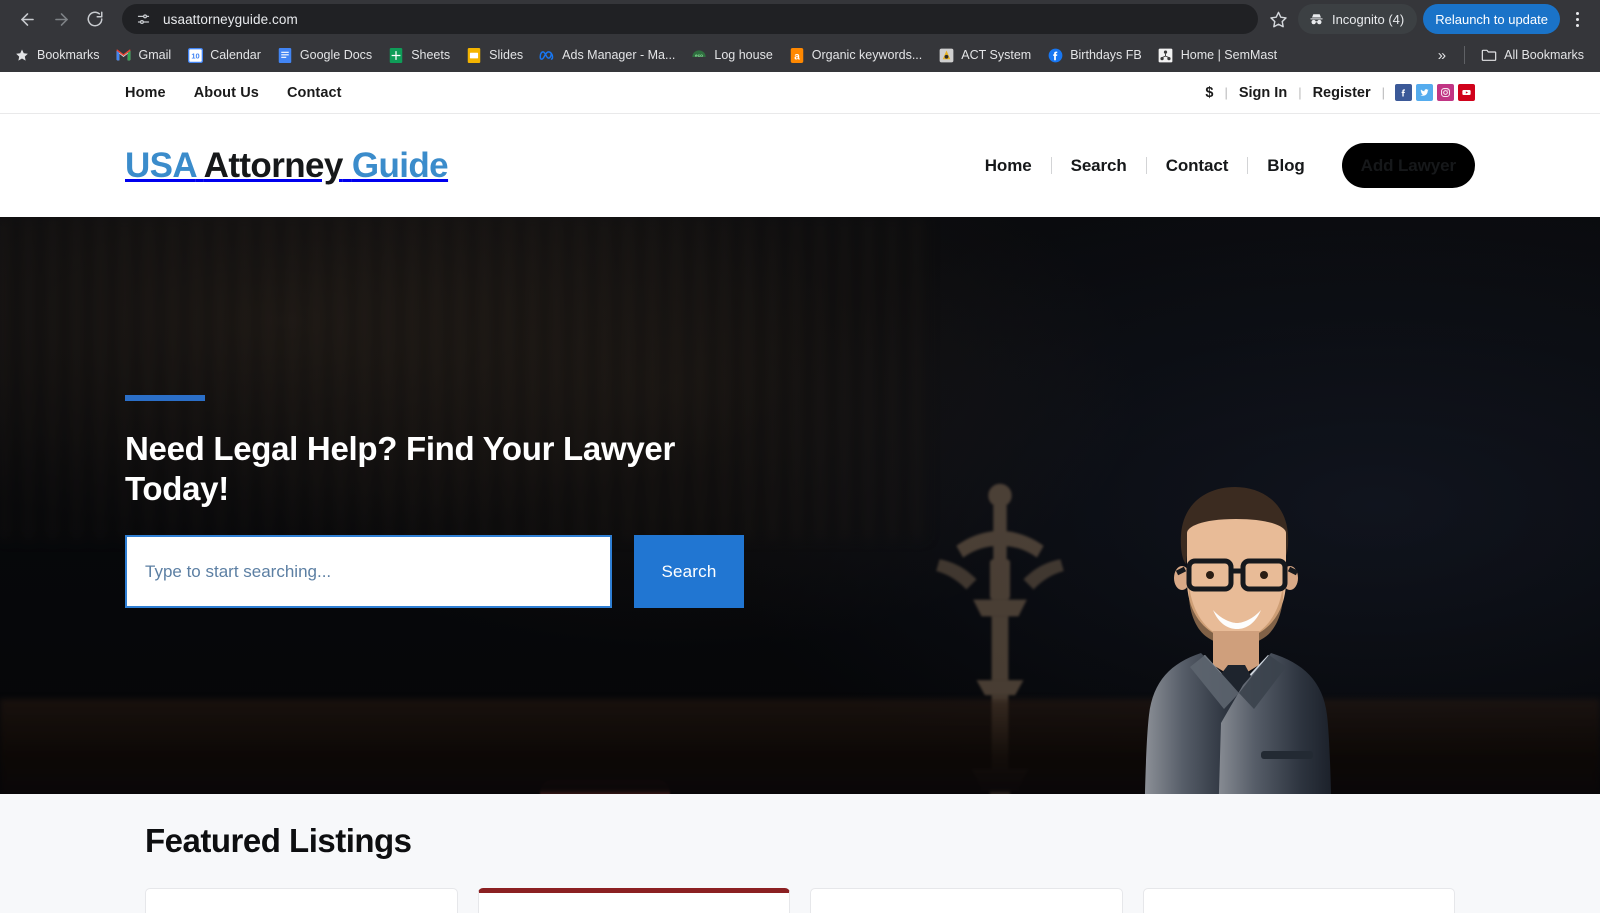  What do you see at coordinates (400, 469) in the screenshot?
I see `hero-title: Need Legal Help? Find Your Lawyer Today!` at bounding box center [400, 469].